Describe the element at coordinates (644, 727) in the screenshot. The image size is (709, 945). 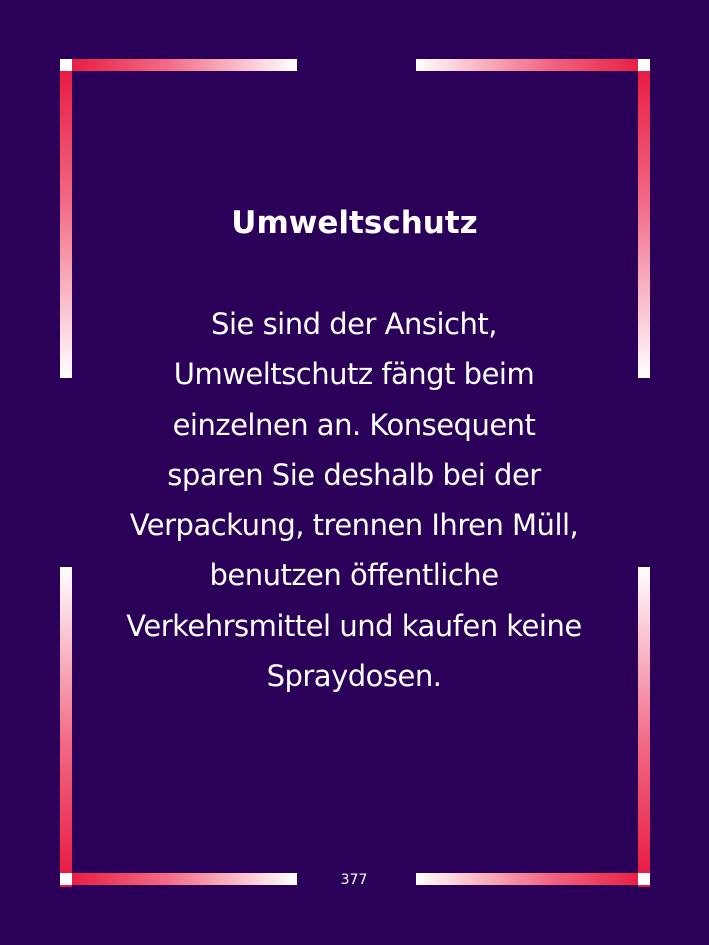
I see `frame-right-lower-bar` at that location.